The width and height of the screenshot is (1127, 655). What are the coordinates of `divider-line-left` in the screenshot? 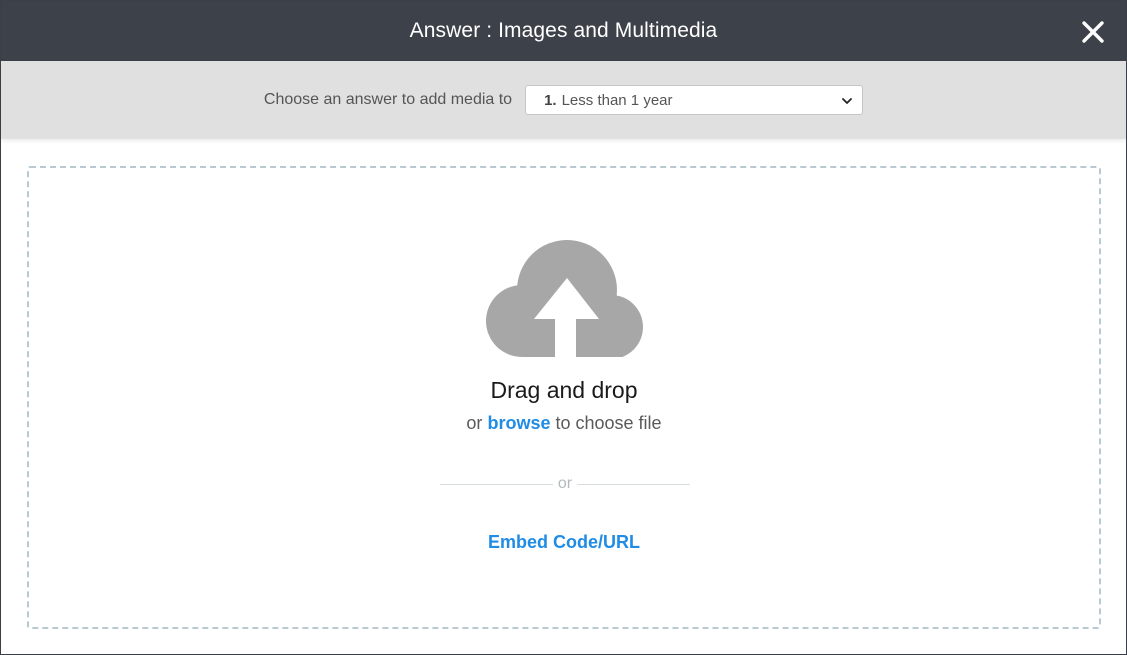 It's located at (496, 484).